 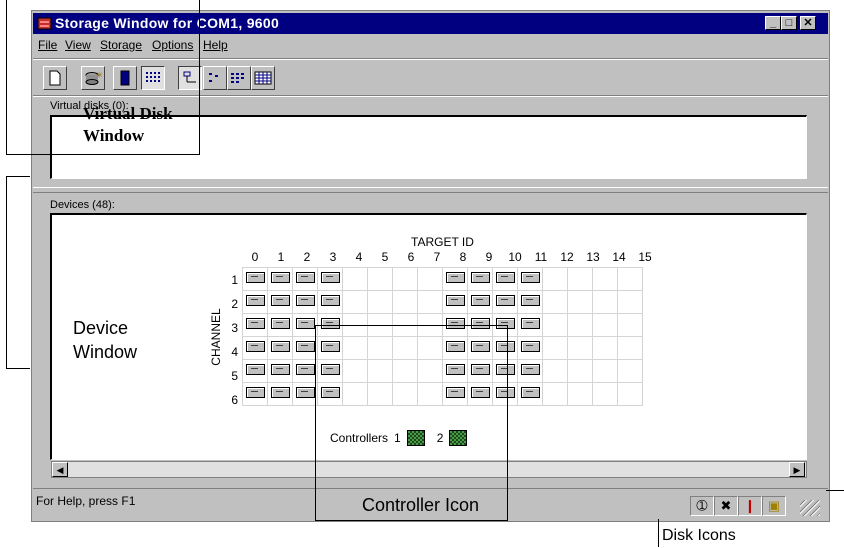 What do you see at coordinates (750, 506) in the screenshot?
I see `thermometer-icon: ❙` at bounding box center [750, 506].